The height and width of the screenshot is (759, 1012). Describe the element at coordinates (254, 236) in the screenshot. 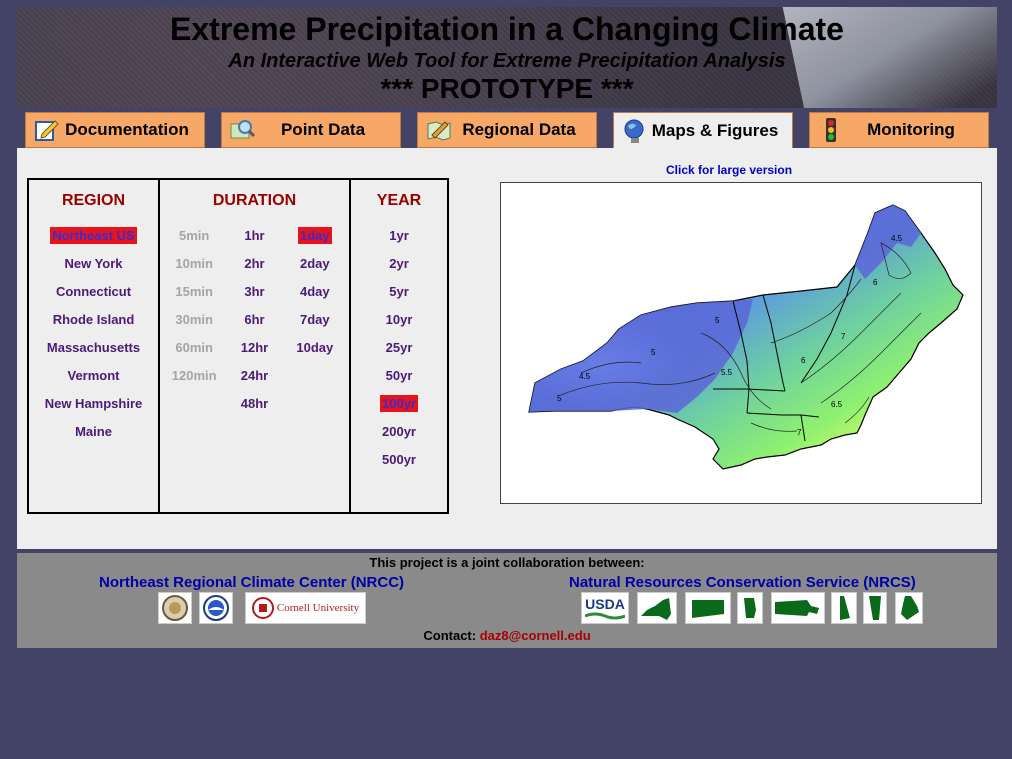

I see `duration-option-1hr: 1hr` at that location.